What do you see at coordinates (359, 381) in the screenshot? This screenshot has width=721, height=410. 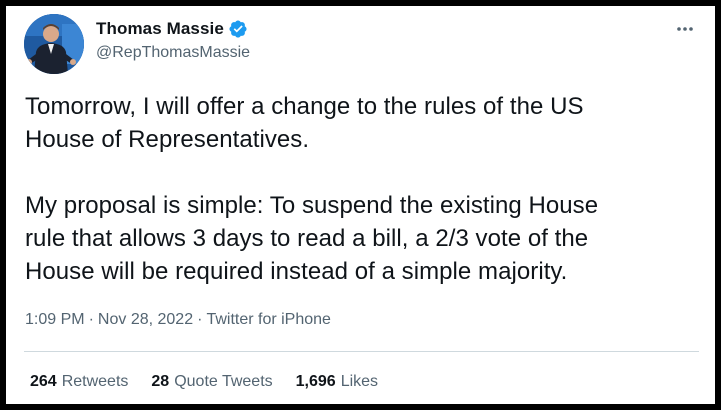 I see `likes-label: Likes` at bounding box center [359, 381].